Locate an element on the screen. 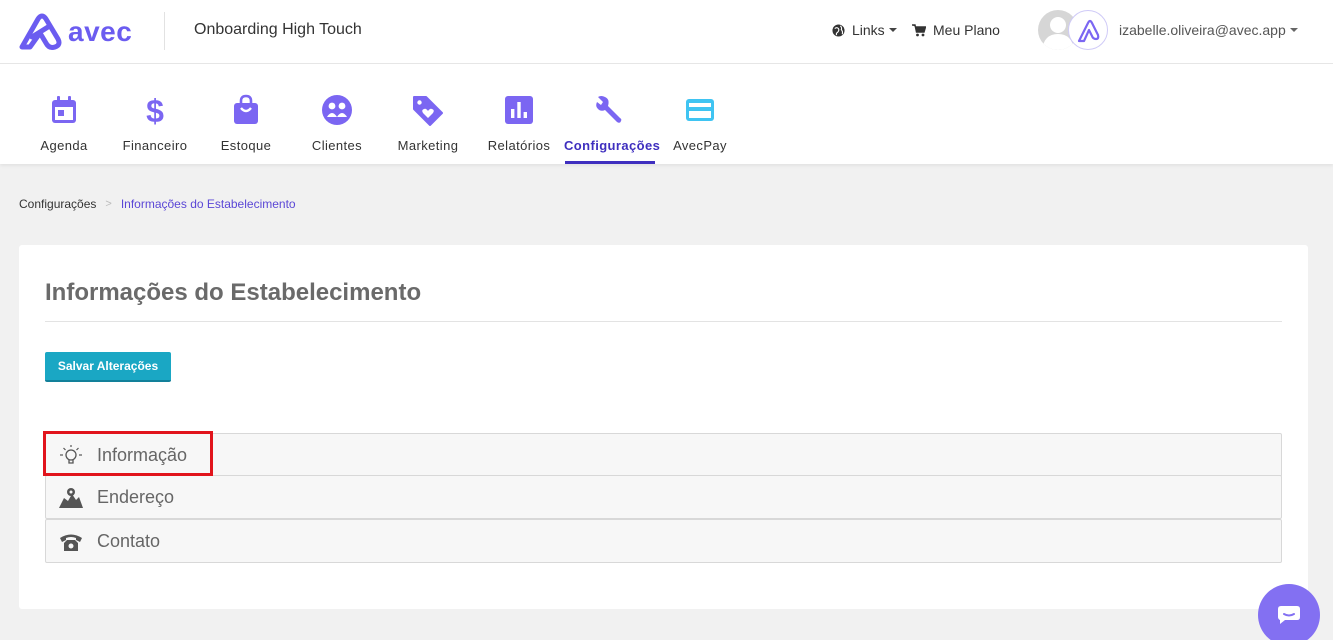 Image resolution: width=1333 pixels, height=640 pixels. tag-heart-icon is located at coordinates (428, 111).